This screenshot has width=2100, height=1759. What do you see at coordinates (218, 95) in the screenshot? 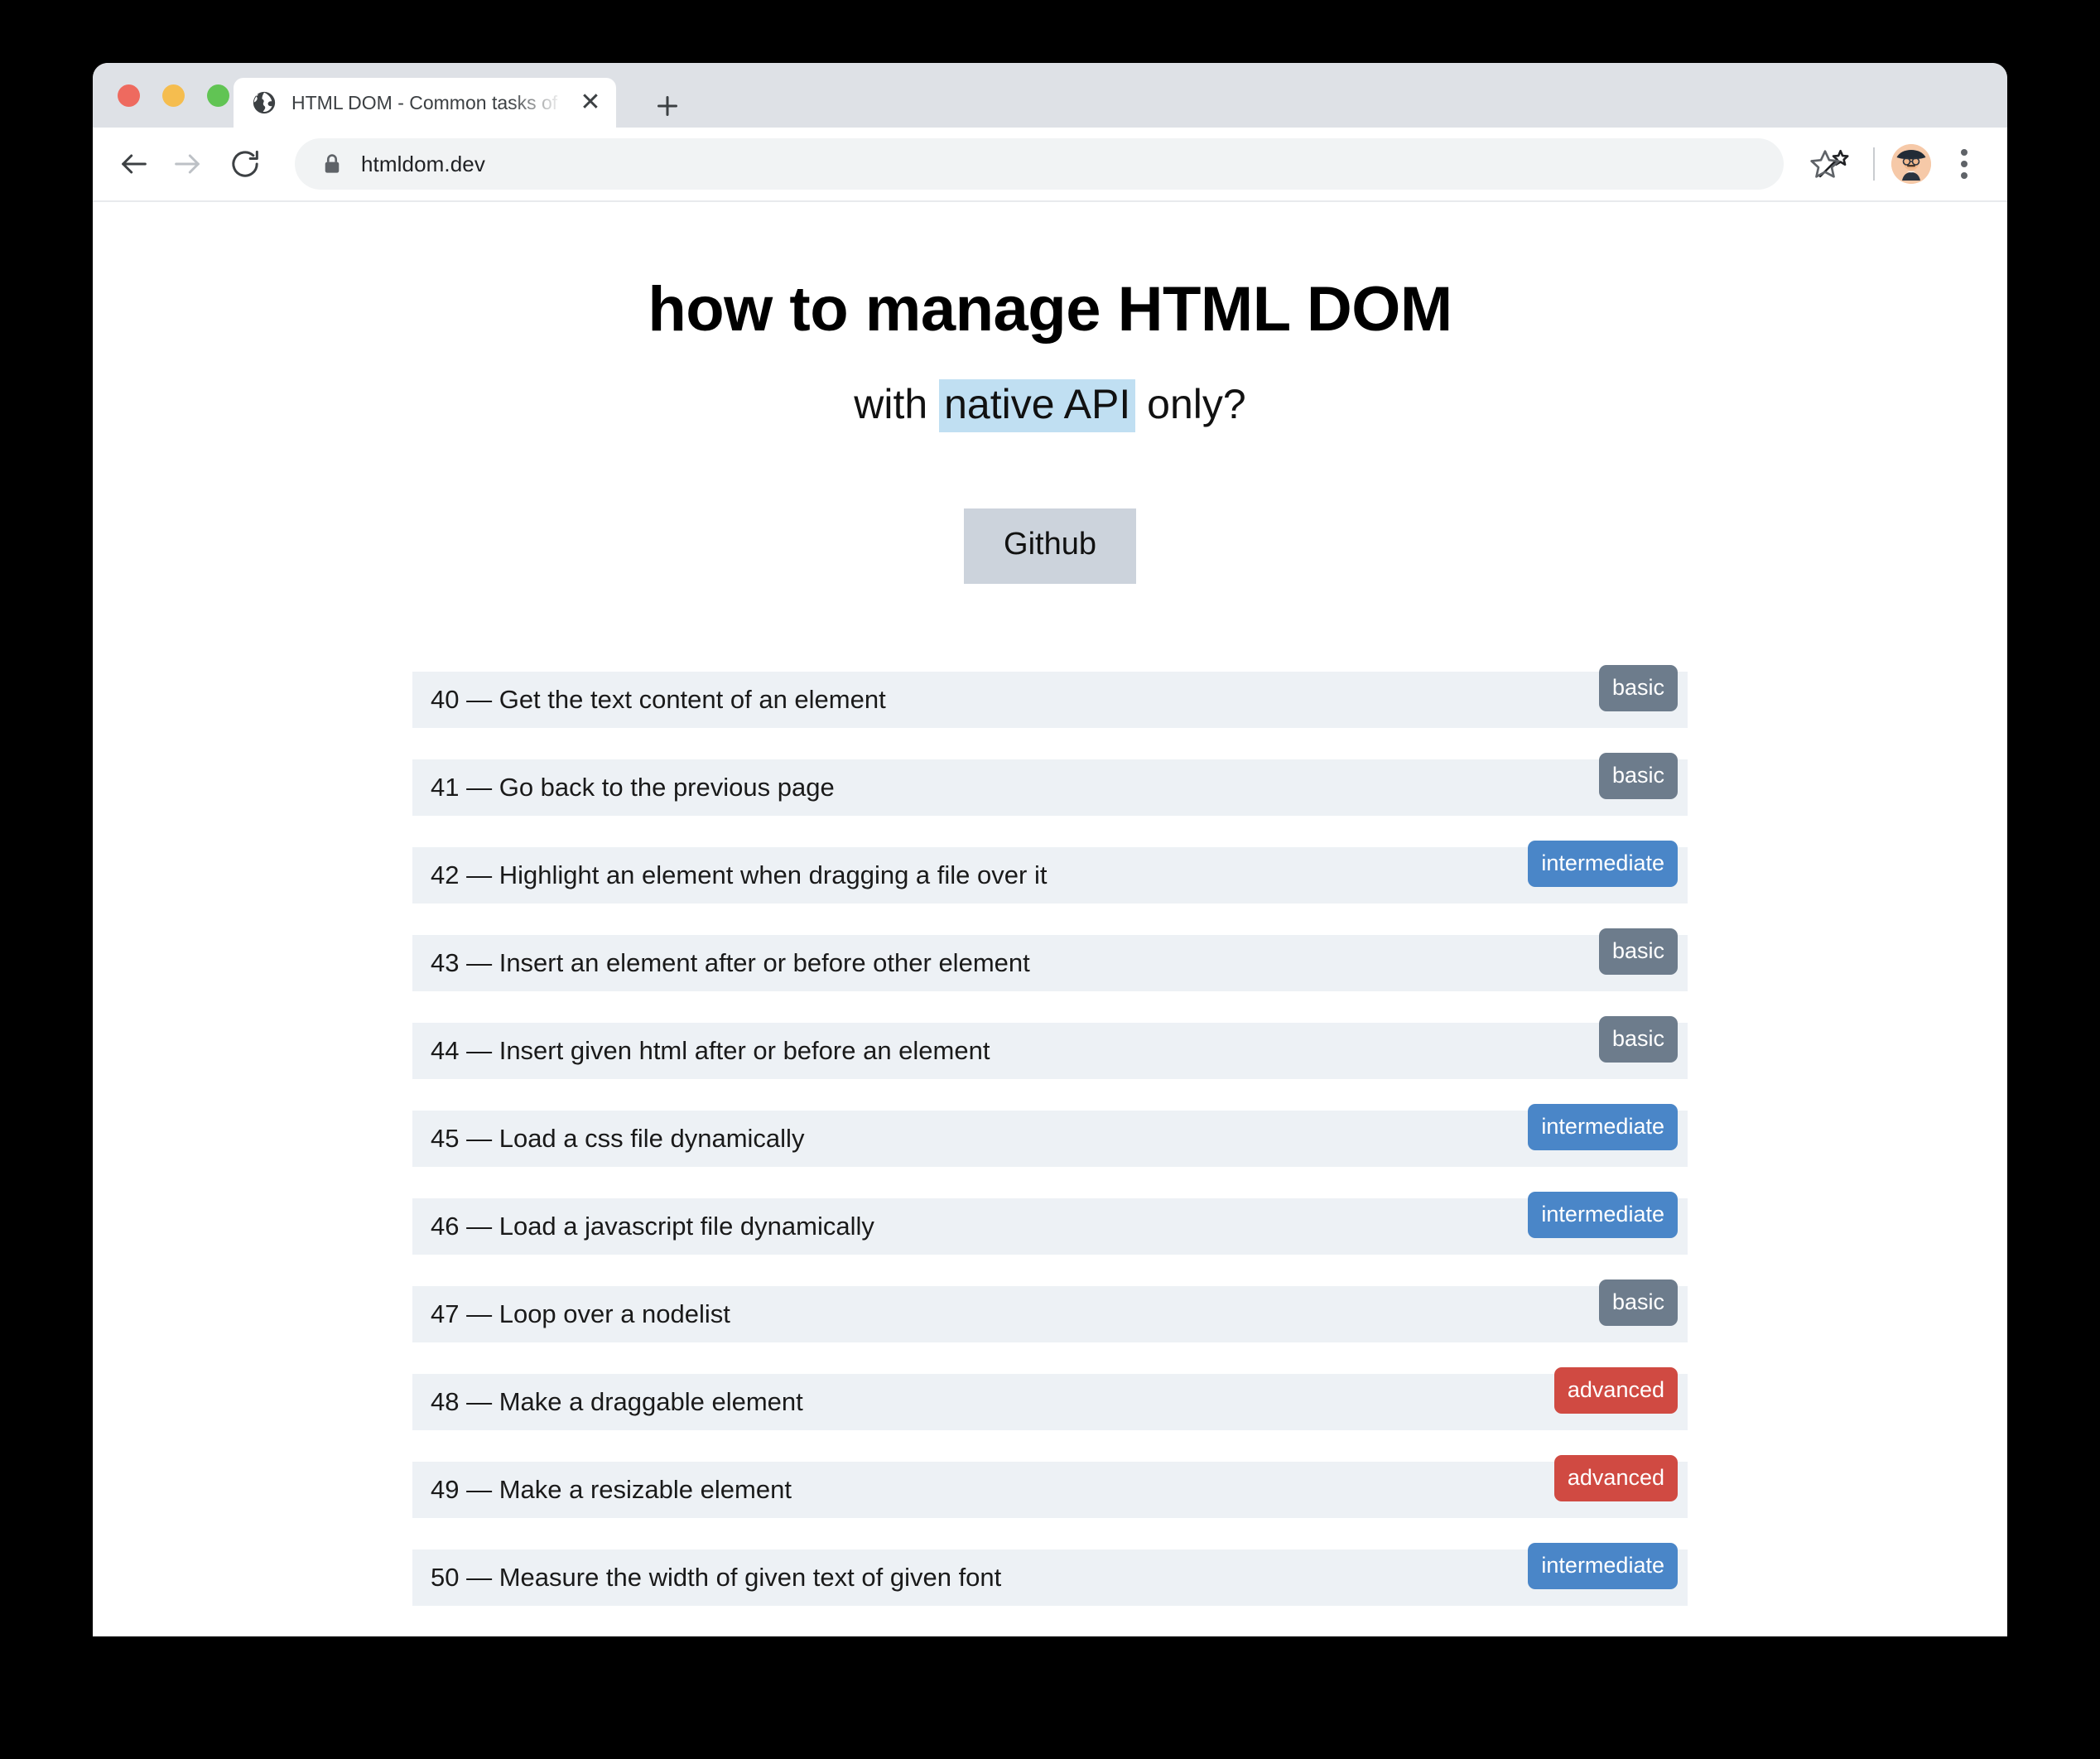
I see `maximize-window-button` at bounding box center [218, 95].